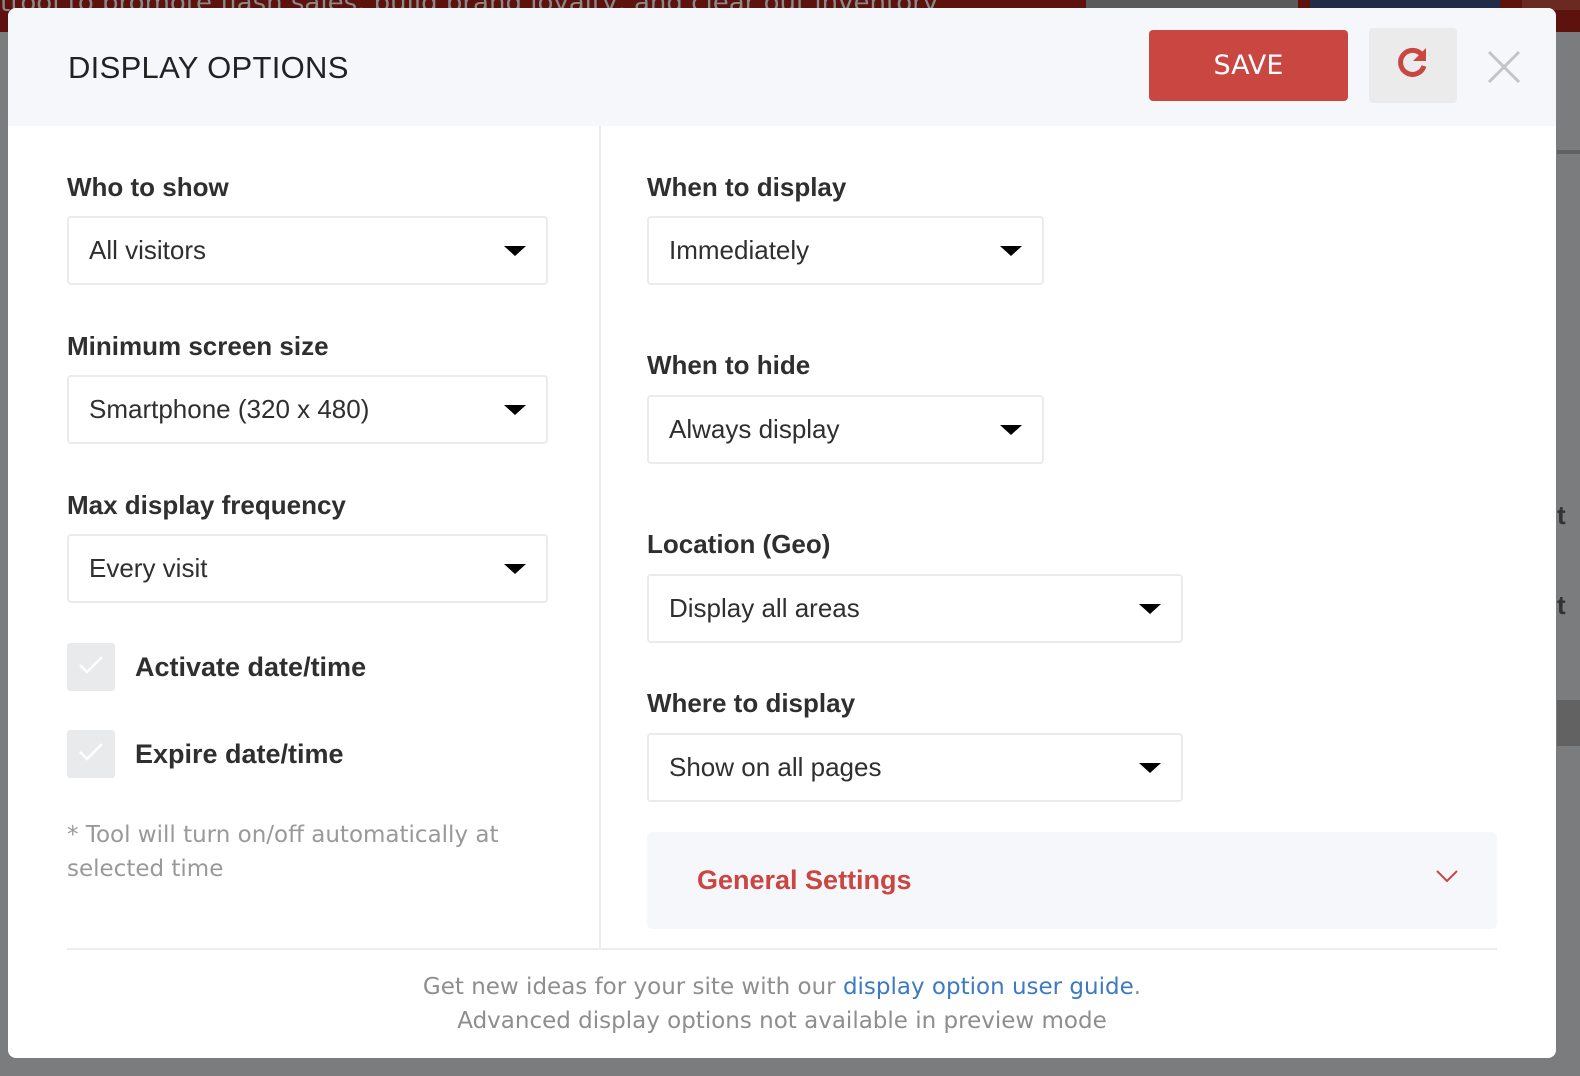  Describe the element at coordinates (1248, 65) in the screenshot. I see `save-button: SAVE` at that location.